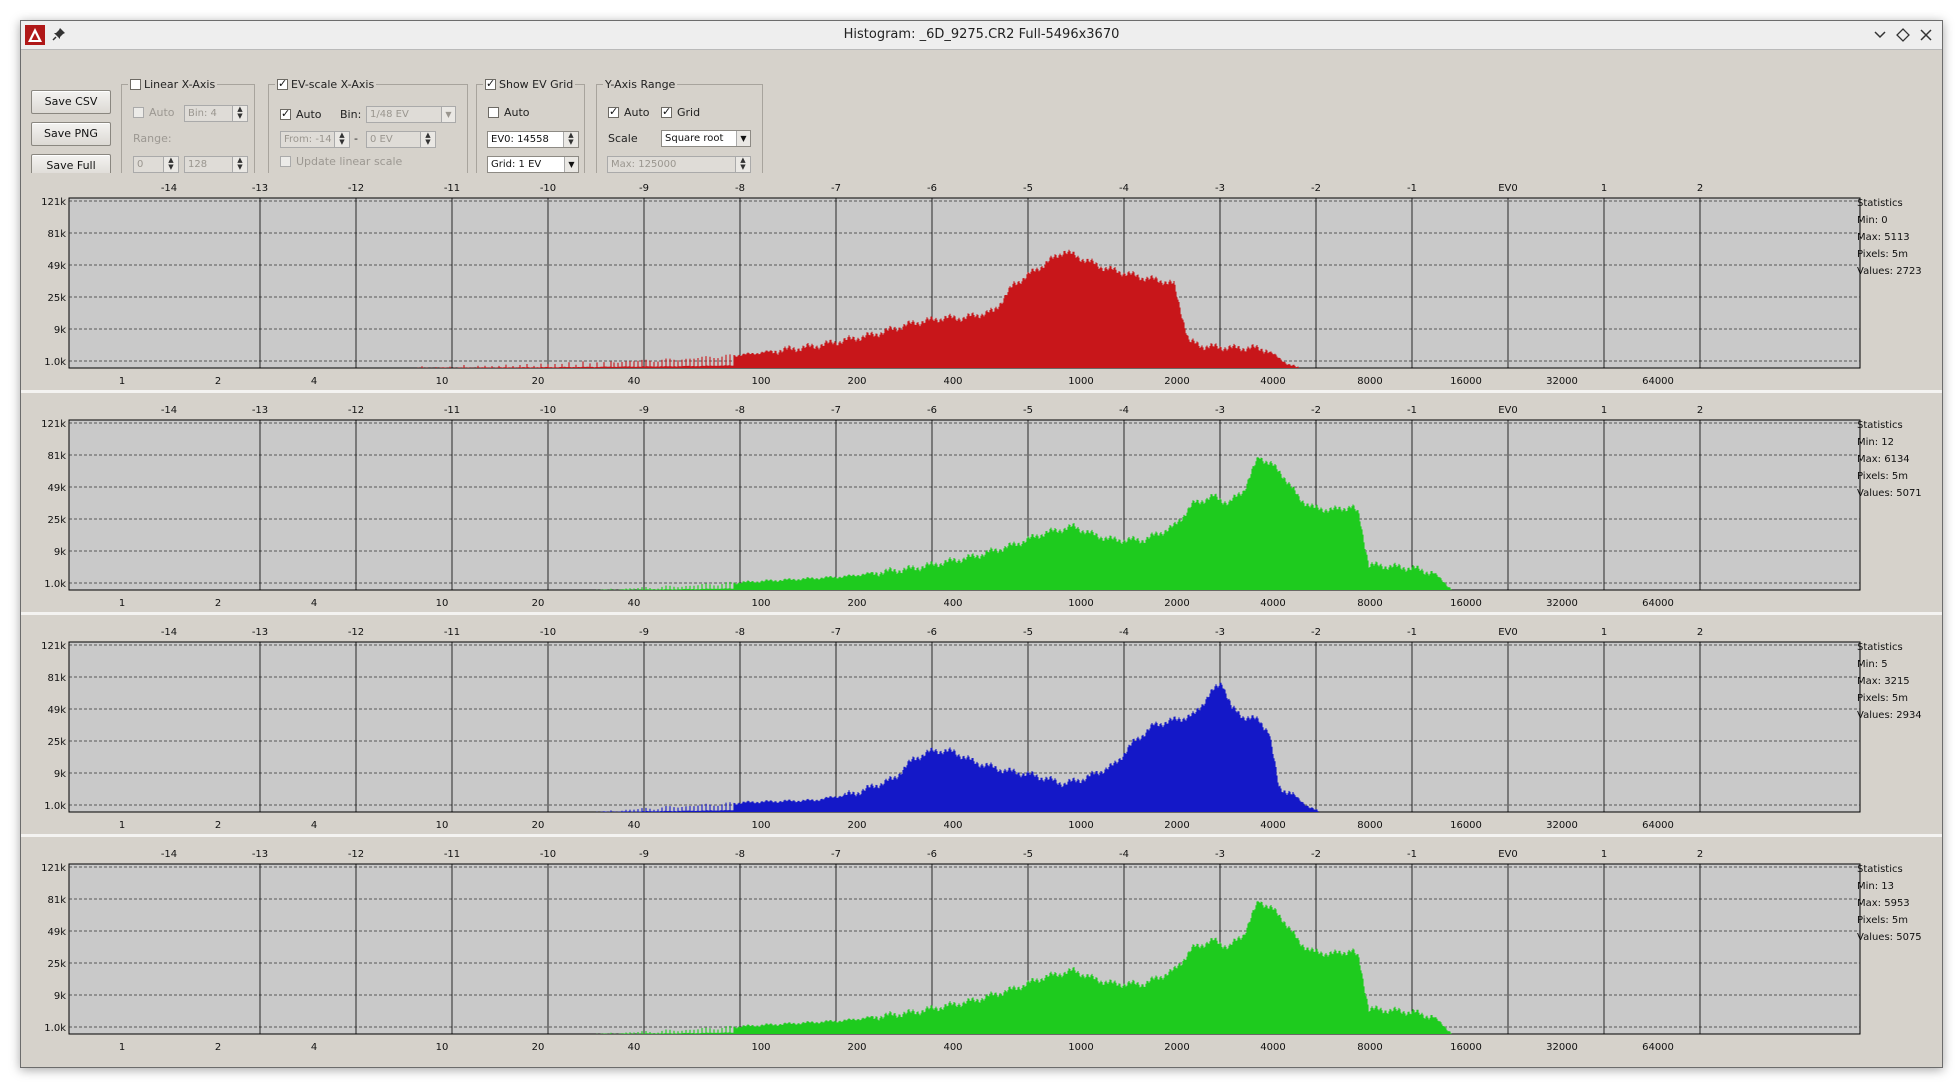  What do you see at coordinates (548, 188) in the screenshot?
I see `ev-tick-label: -10` at bounding box center [548, 188].